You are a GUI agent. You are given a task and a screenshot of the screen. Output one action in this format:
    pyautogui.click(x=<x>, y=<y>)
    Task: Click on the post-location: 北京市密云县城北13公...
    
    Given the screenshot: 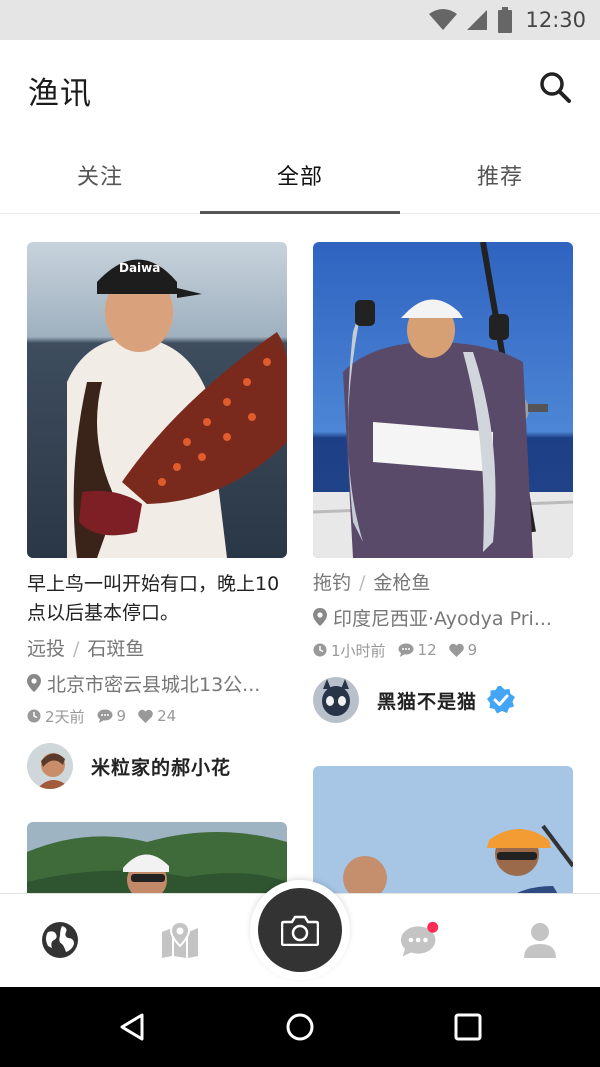 What is the action you would take?
    pyautogui.click(x=157, y=683)
    